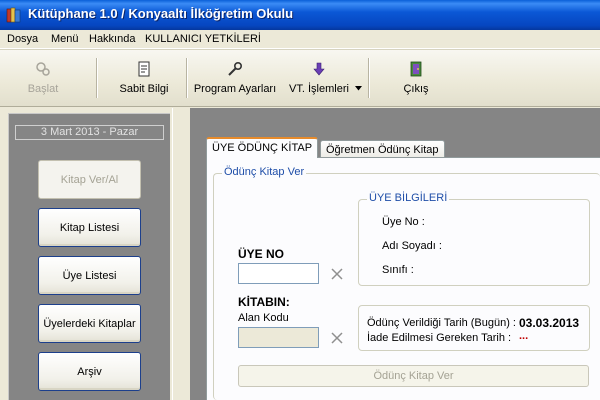 The image size is (600, 400). I want to click on baslat-button: Başlat, so click(43, 78).